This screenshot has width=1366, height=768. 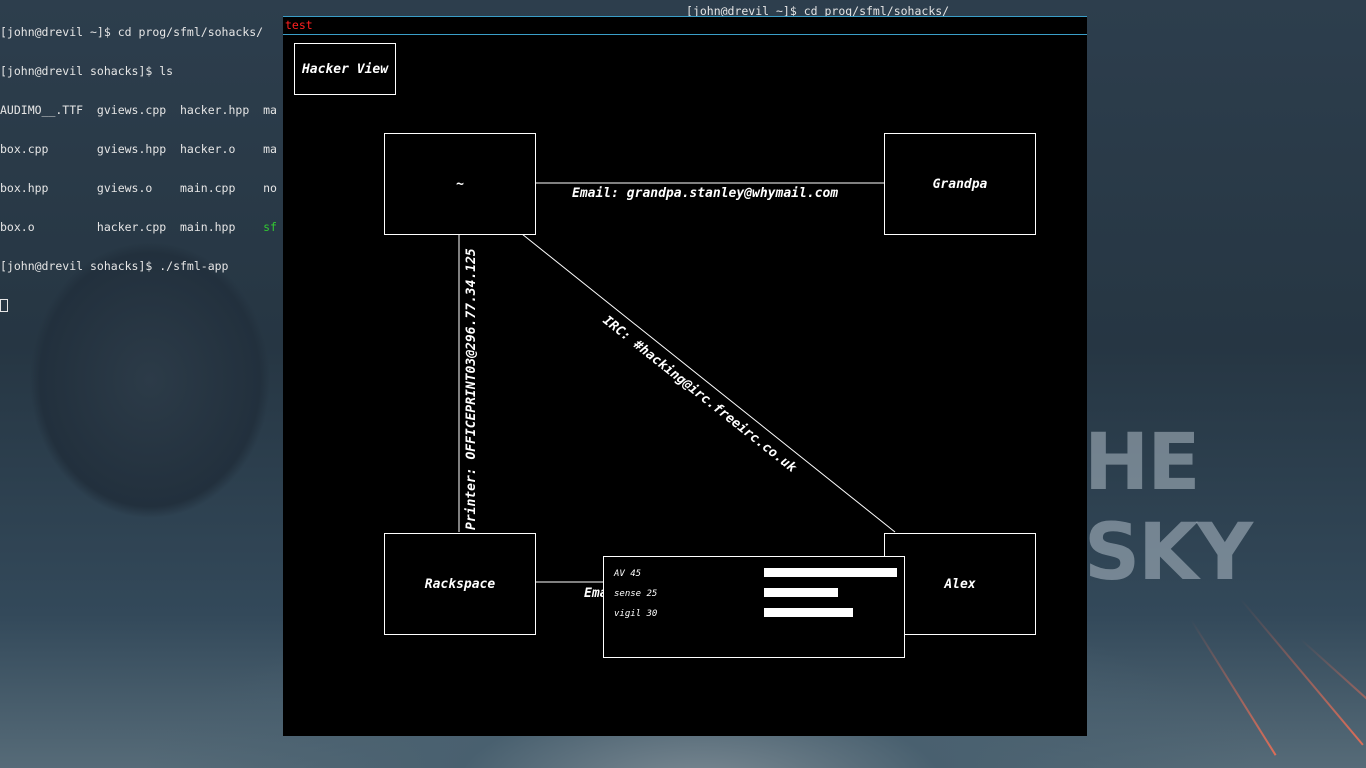 I want to click on terminal-cursor-line, so click(x=141, y=305).